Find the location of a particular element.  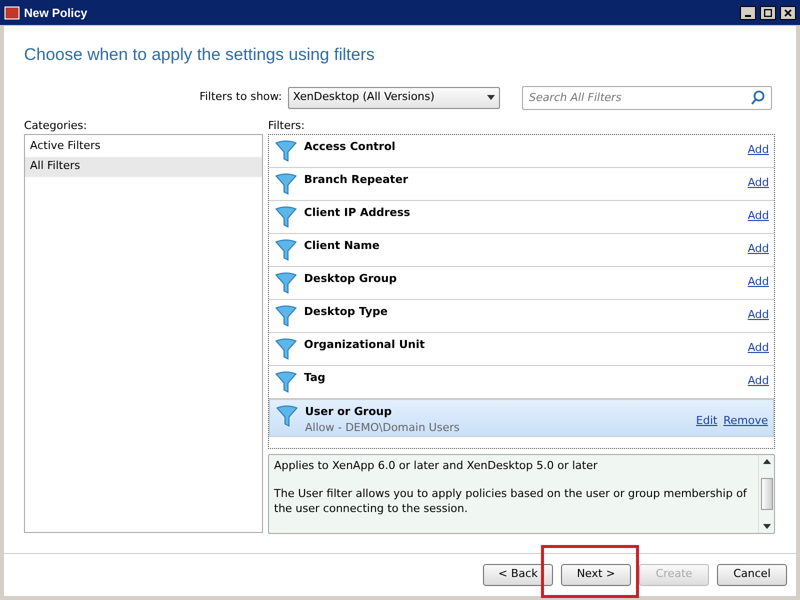

close-button is located at coordinates (788, 13).